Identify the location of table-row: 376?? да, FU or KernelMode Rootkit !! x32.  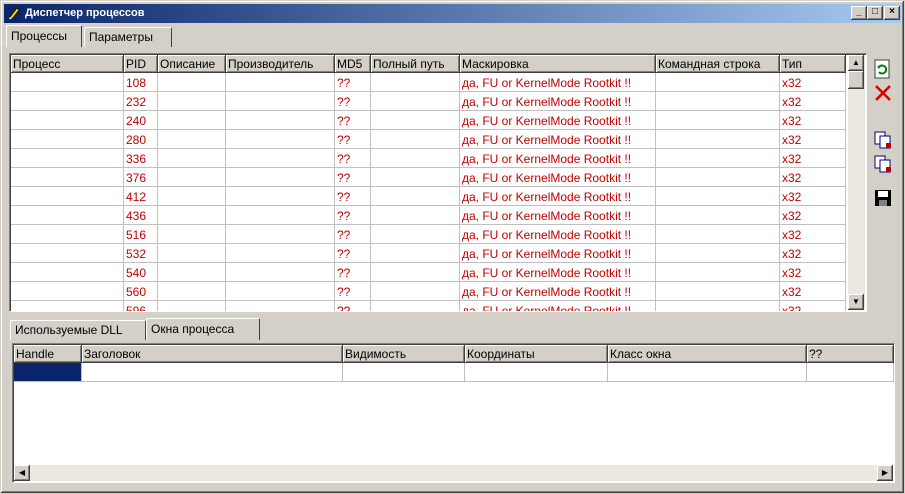
(428, 177).